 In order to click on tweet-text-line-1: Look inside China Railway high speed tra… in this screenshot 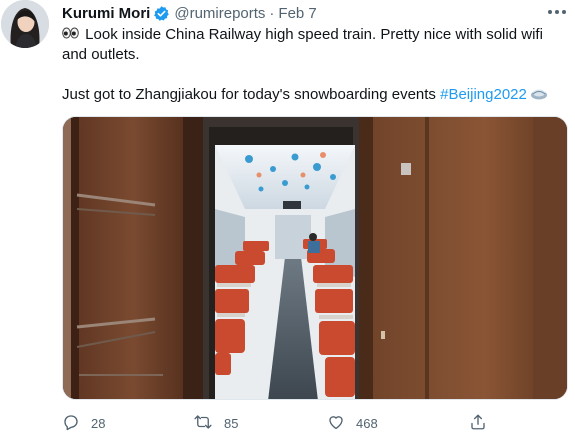, I will do `click(302, 45)`.